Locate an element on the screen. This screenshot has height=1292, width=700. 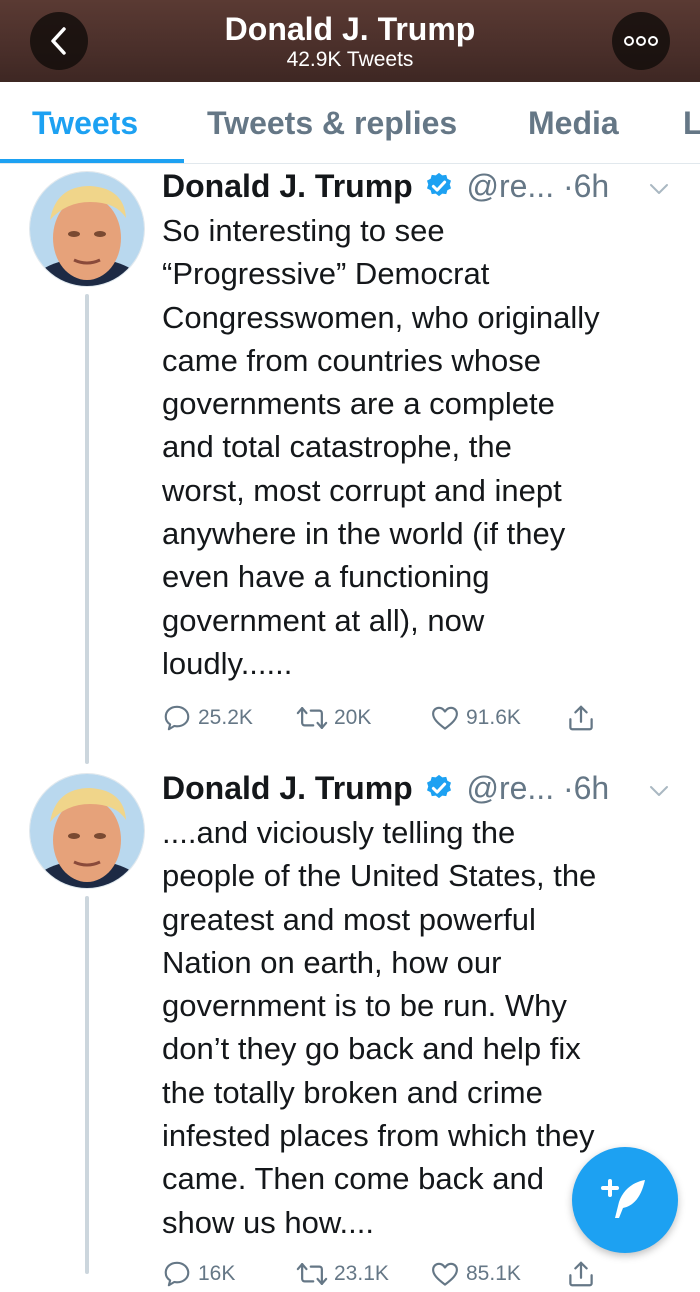
retweet-count: 23.1K is located at coordinates (361, 1273).